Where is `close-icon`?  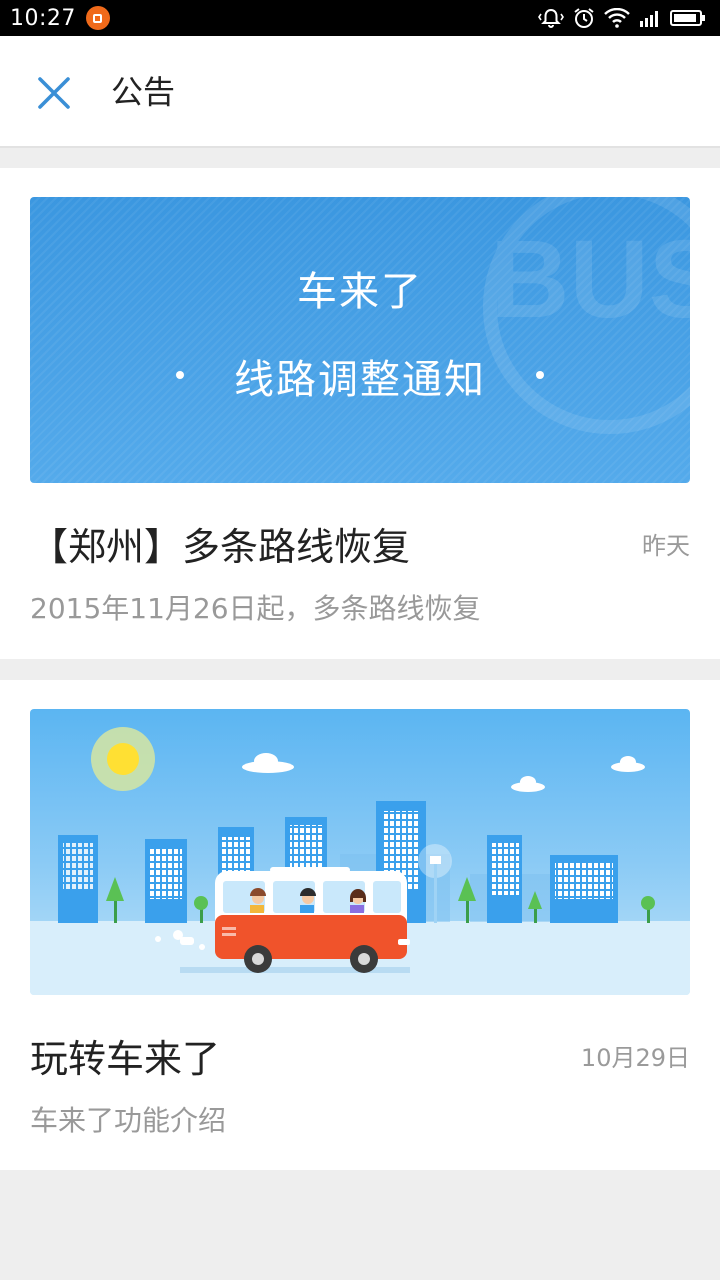 close-icon is located at coordinates (54, 93).